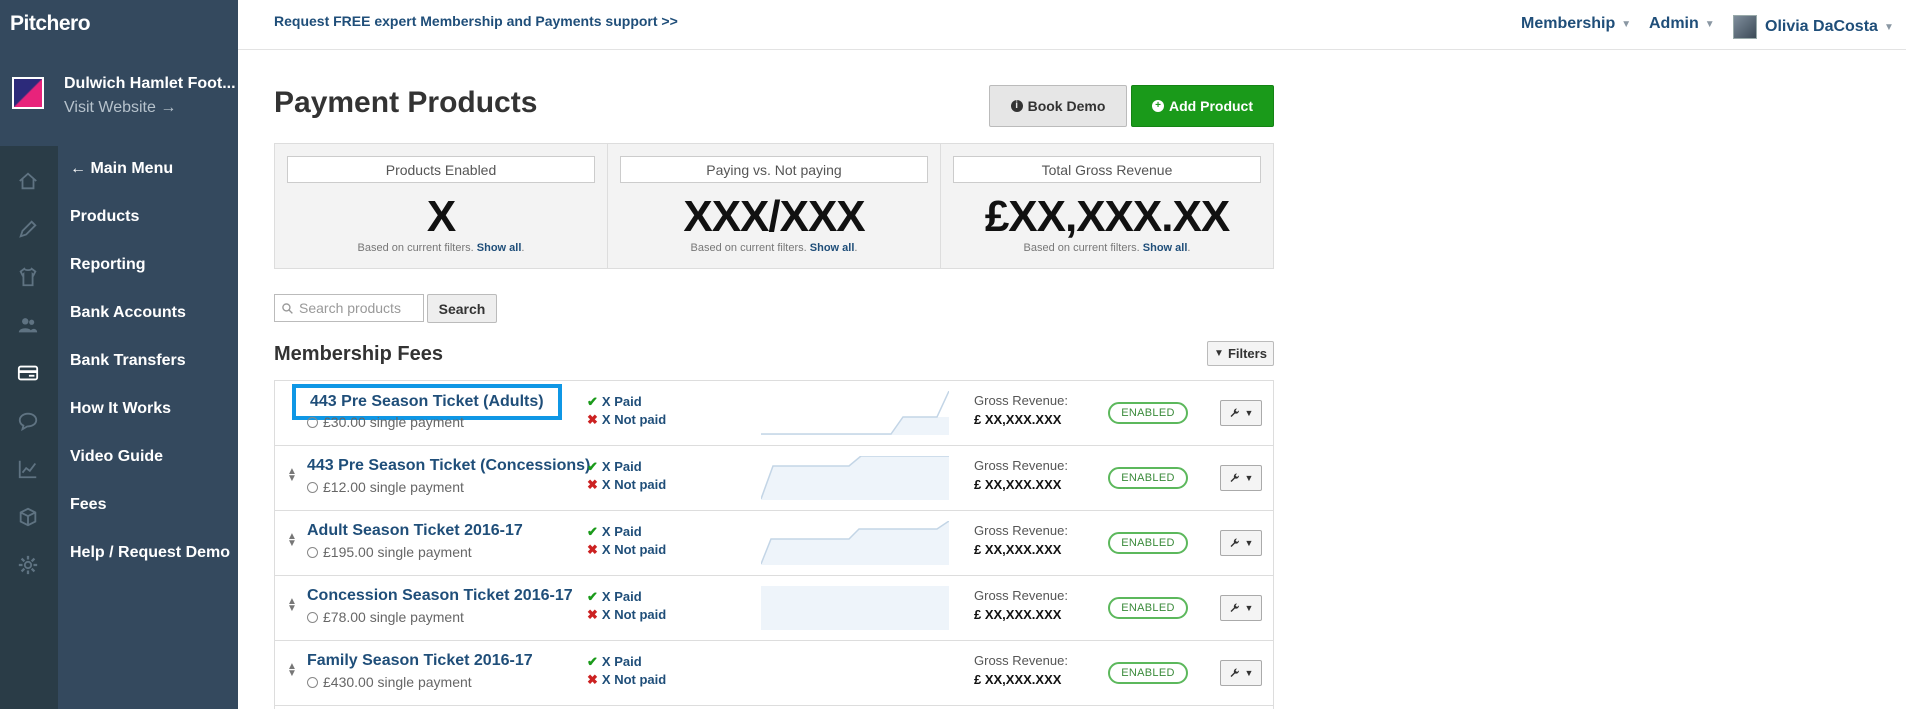  What do you see at coordinates (1016, 106) in the screenshot?
I see `info-icon: i` at bounding box center [1016, 106].